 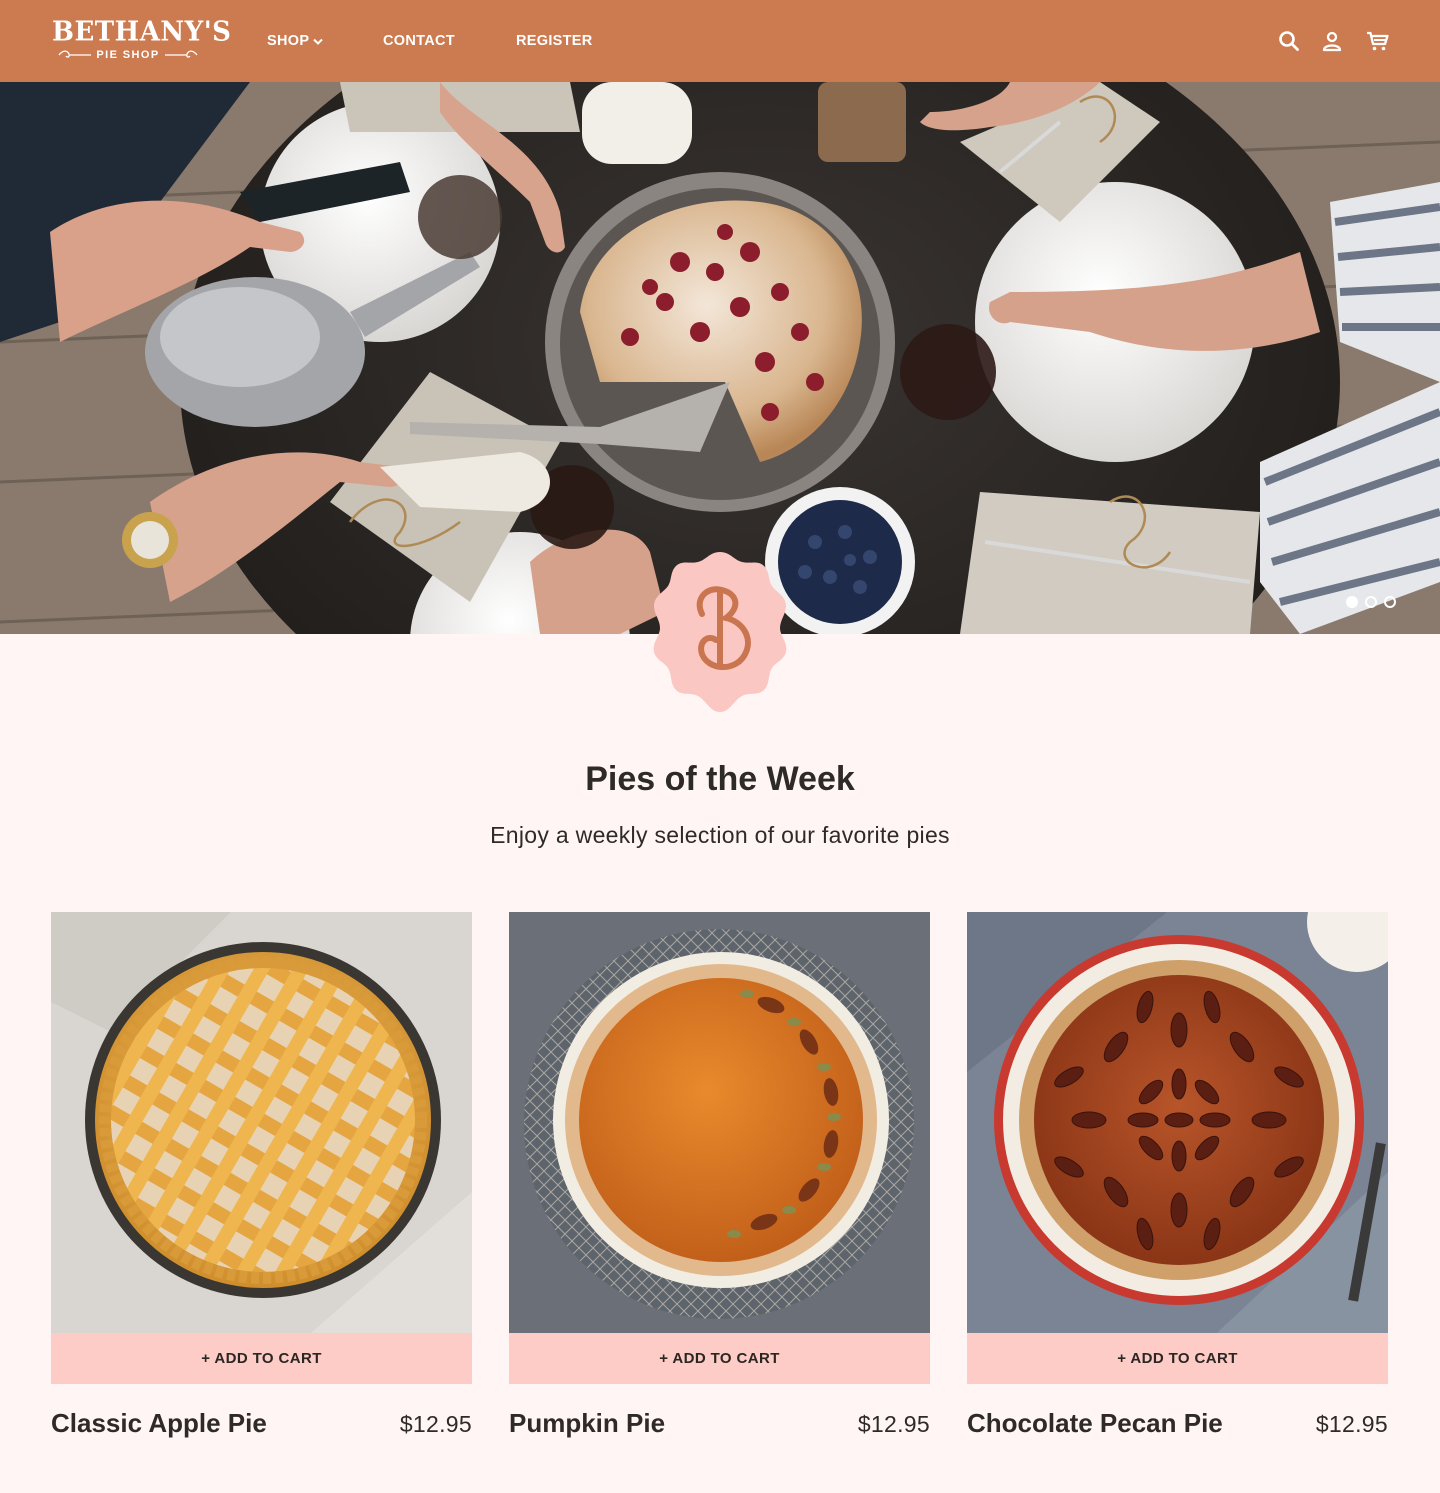 I want to click on nav-shop-dropdown: SHOP, so click(x=295, y=41).